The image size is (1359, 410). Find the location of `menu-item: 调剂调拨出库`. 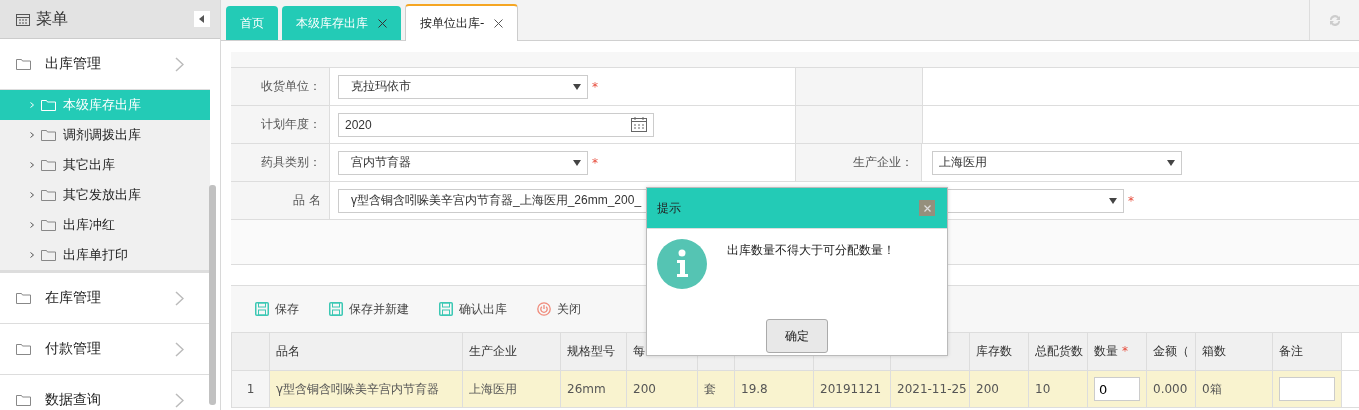

menu-item: 调剂调拨出库 is located at coordinates (105, 135).